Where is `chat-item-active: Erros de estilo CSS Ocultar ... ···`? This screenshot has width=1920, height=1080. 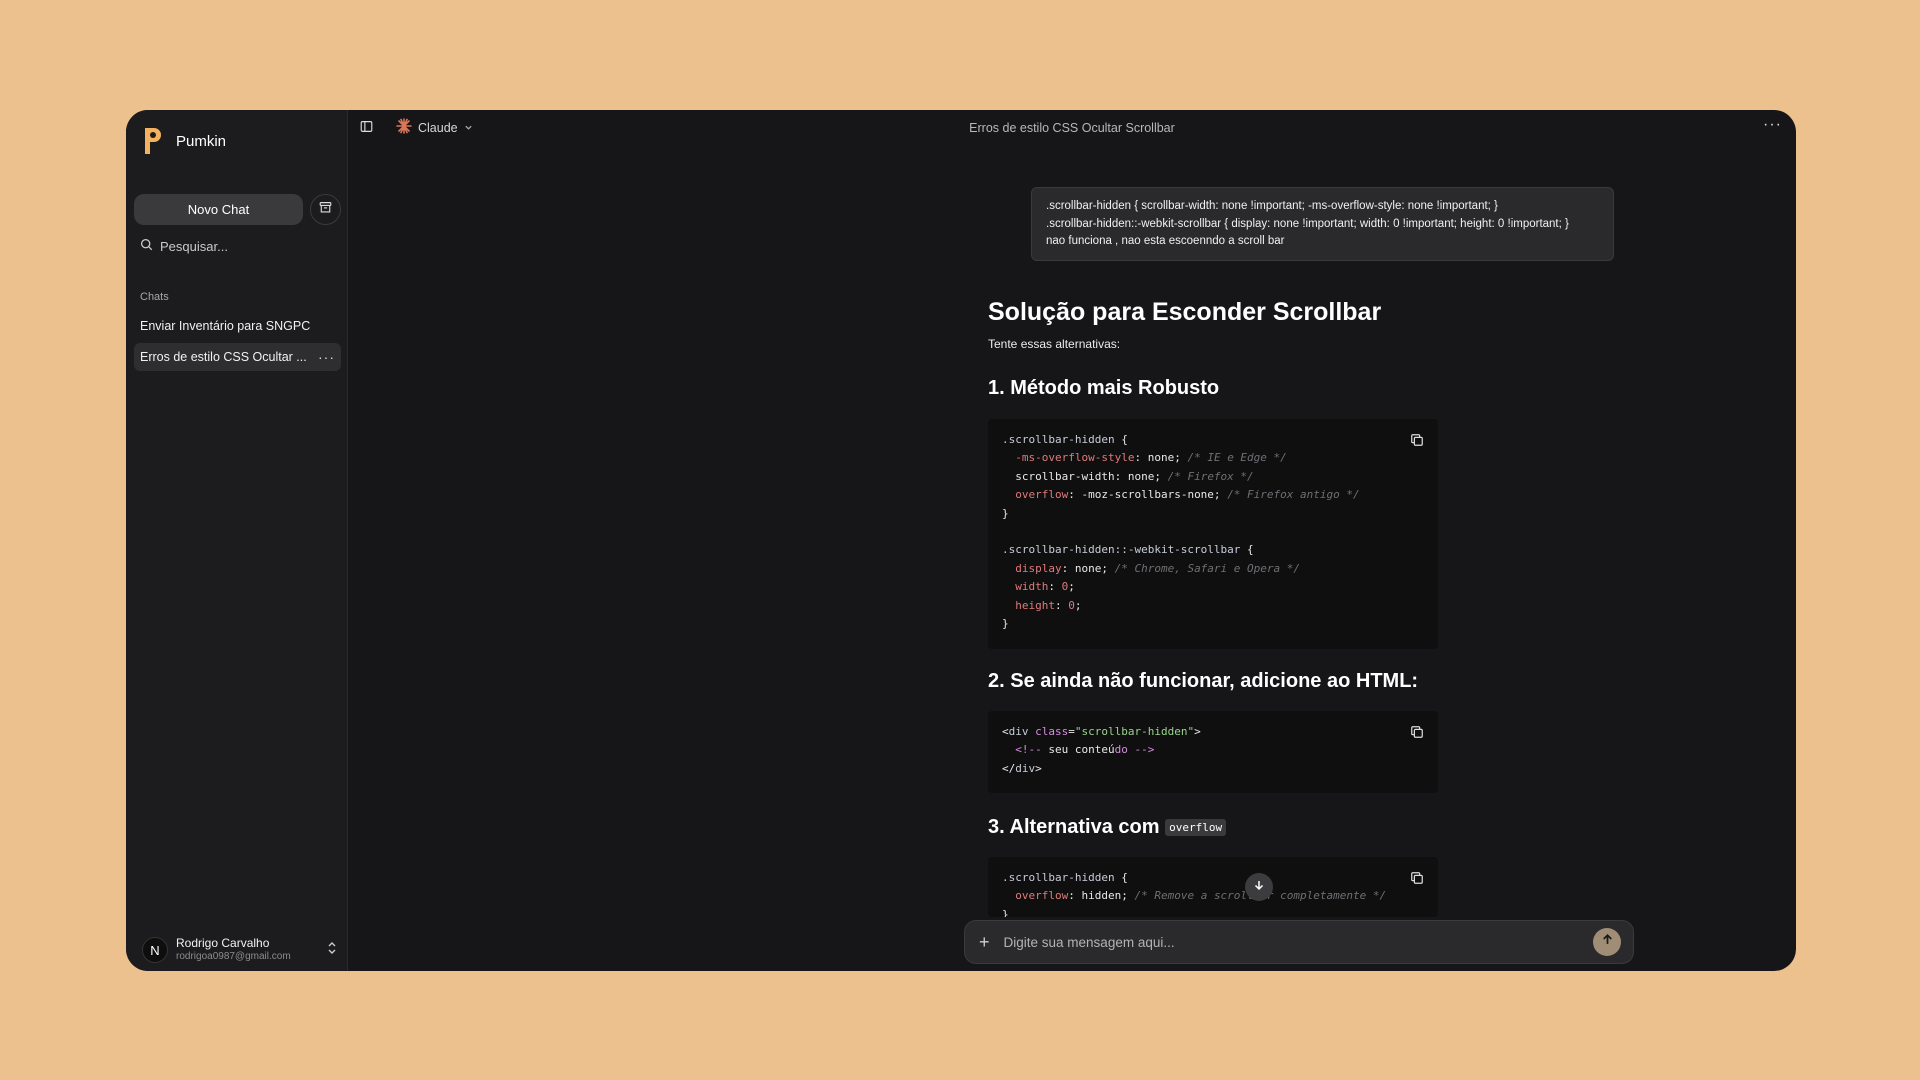 chat-item-active: Erros de estilo CSS Ocultar ... ··· is located at coordinates (237, 357).